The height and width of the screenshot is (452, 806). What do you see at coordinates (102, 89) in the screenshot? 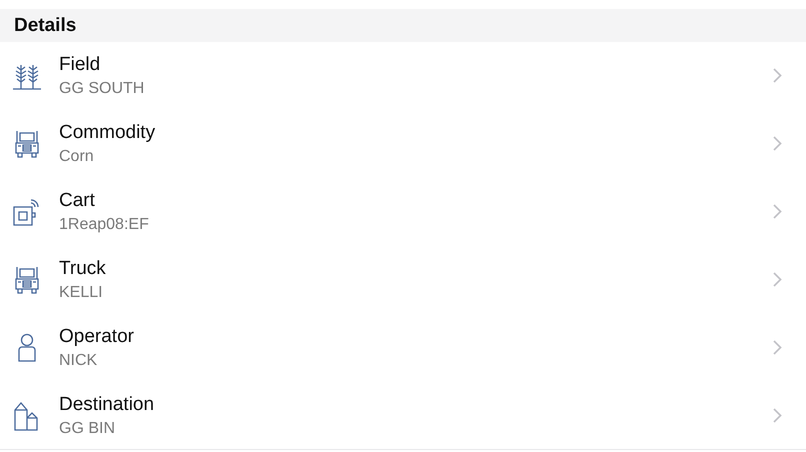
I see `item-value: GG SOUTH` at bounding box center [102, 89].